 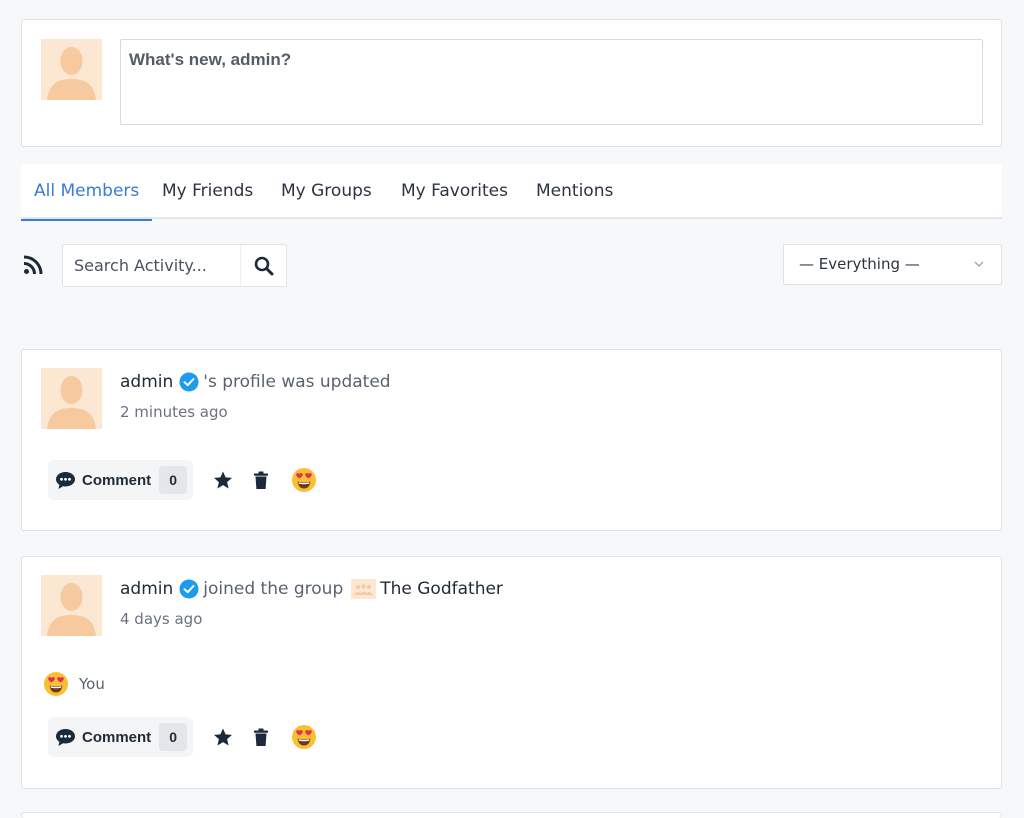 I want to click on tab-my-friends: My Friends, so click(x=207, y=191).